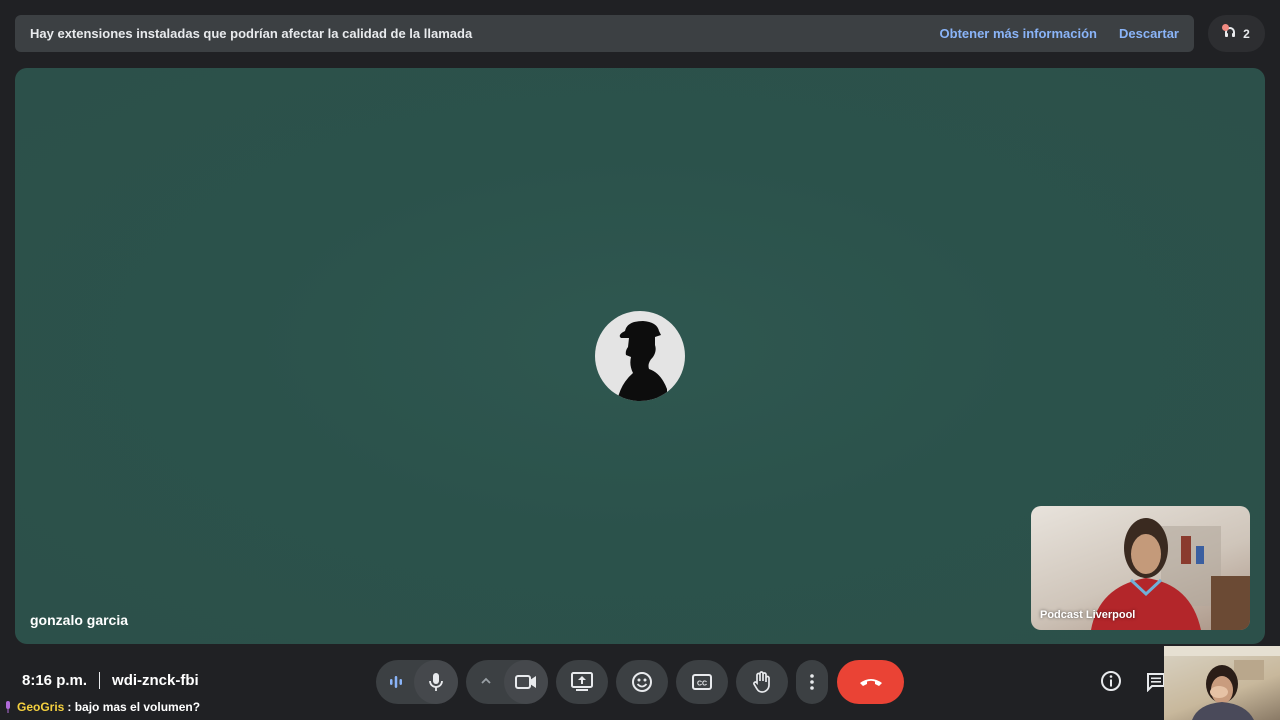 This screenshot has width=1280, height=720. What do you see at coordinates (1222, 683) in the screenshot?
I see `streamer-webcam-overlay` at bounding box center [1222, 683].